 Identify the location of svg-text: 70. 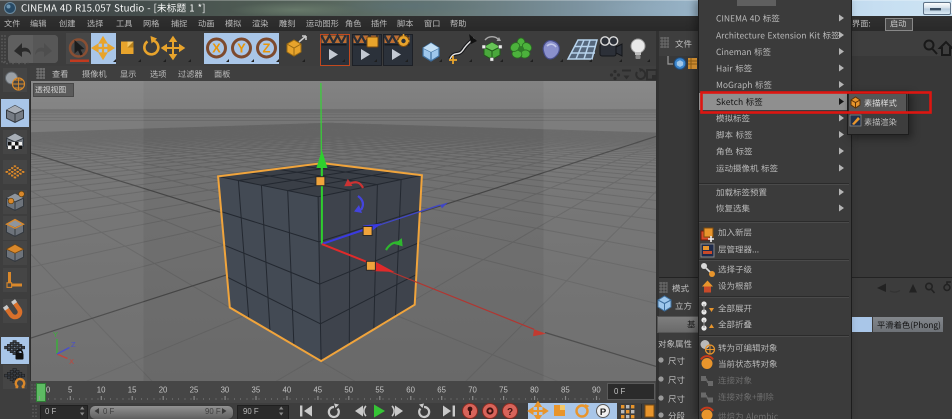
(472, 390).